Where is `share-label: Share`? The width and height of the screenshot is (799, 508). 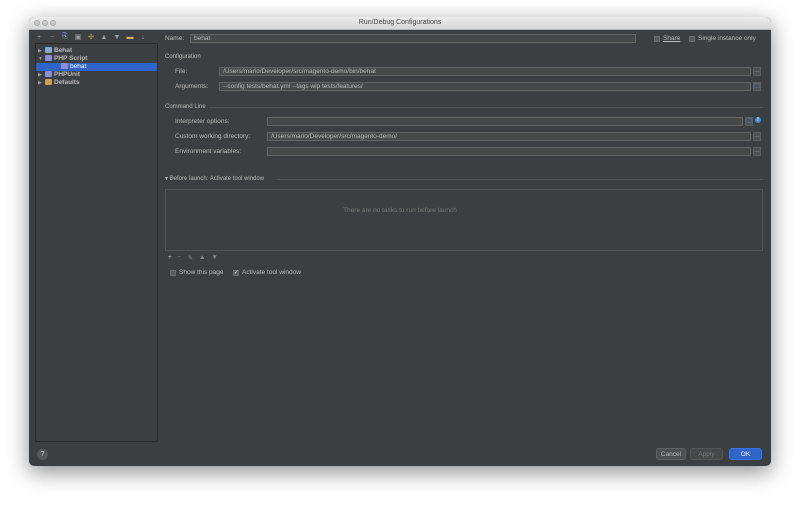 share-label: Share is located at coordinates (672, 38).